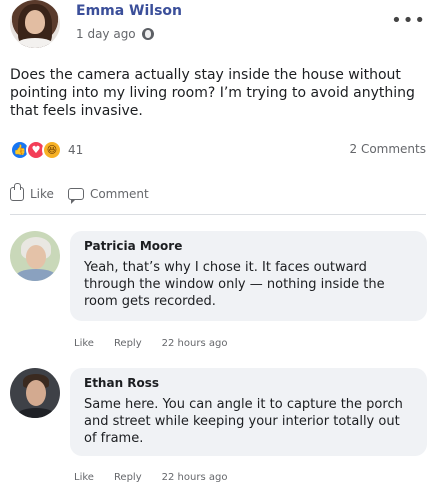 This screenshot has height=490, width=432. I want to click on like-label: Like, so click(42, 194).